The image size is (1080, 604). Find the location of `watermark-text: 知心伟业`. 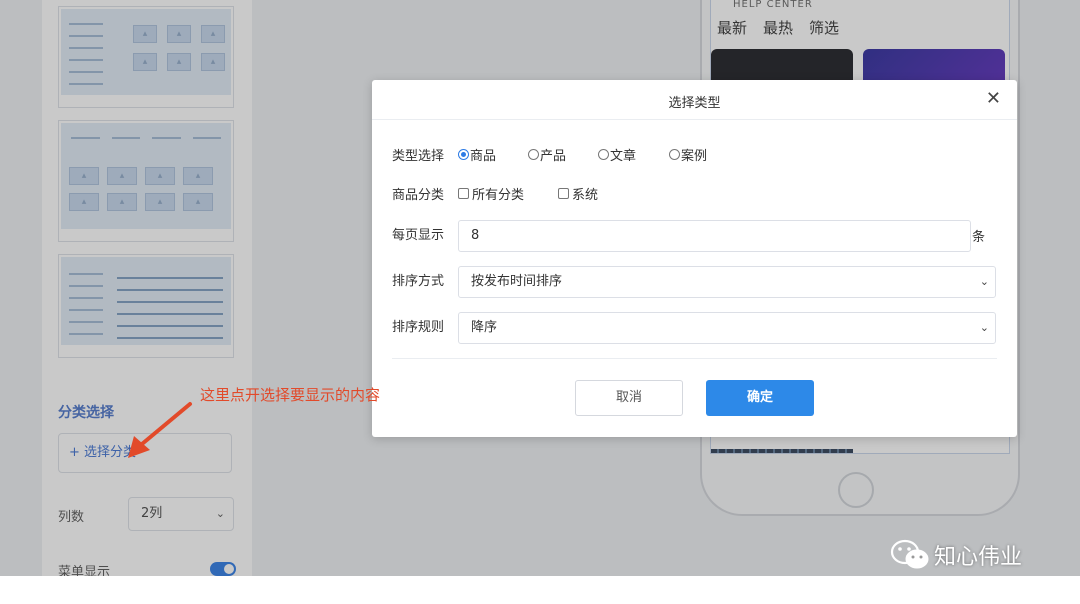

watermark-text: 知心伟业 is located at coordinates (978, 557).